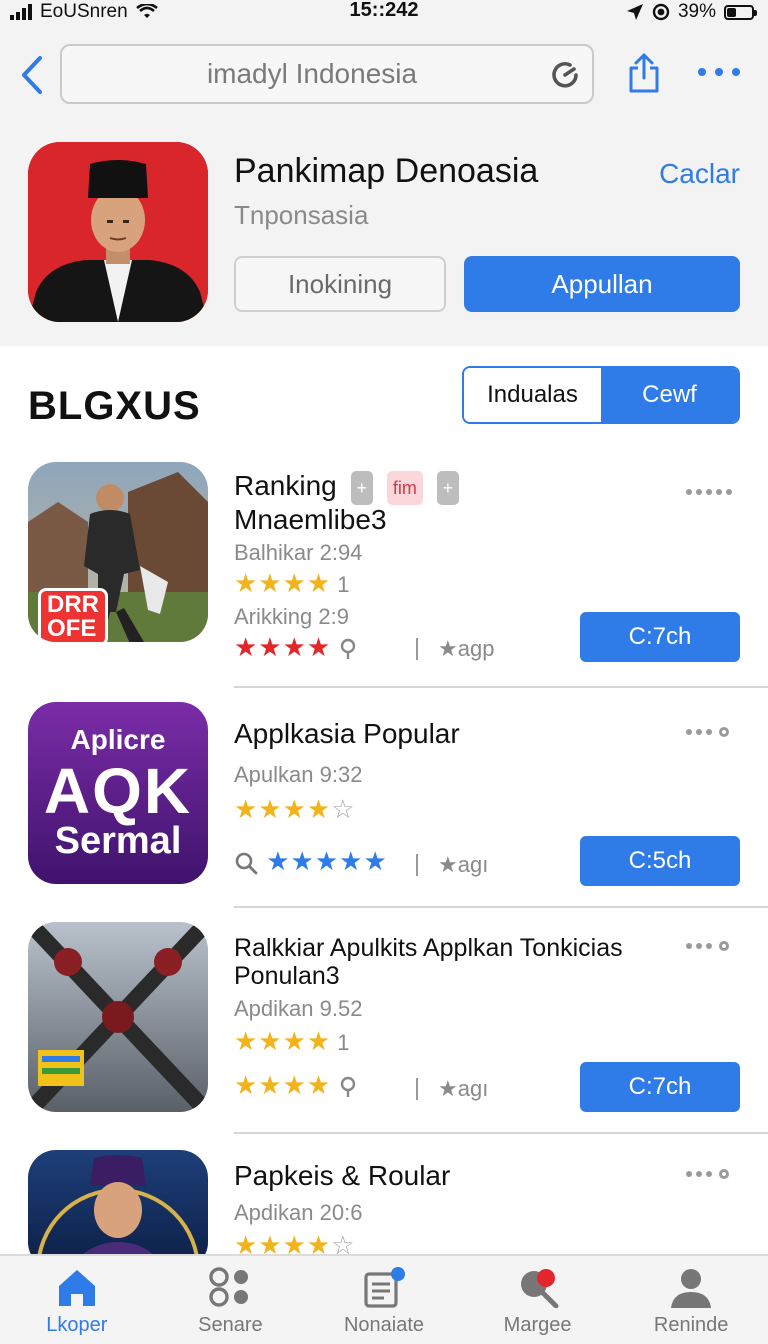 Image resolution: width=768 pixels, height=1344 pixels. Describe the element at coordinates (466, 648) in the screenshot. I see `app-tag: ★agp` at that location.